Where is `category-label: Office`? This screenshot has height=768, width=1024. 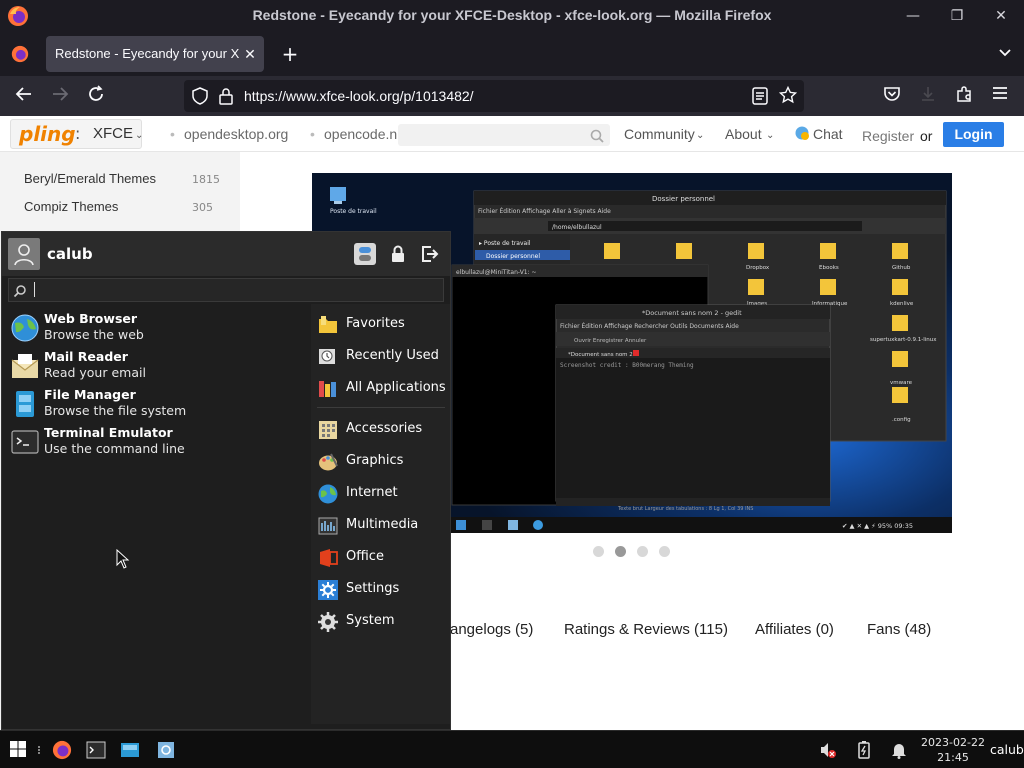
category-label: Office is located at coordinates (365, 556).